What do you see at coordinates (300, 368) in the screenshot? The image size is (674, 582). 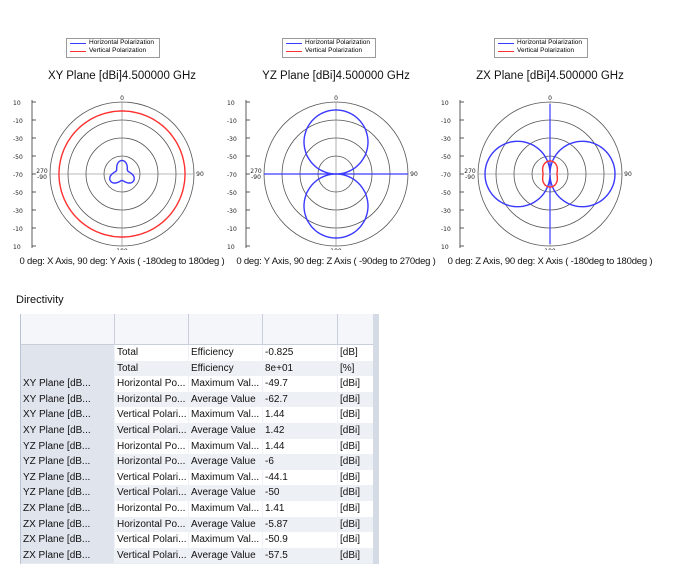 I see `table-cell: 8e+01` at bounding box center [300, 368].